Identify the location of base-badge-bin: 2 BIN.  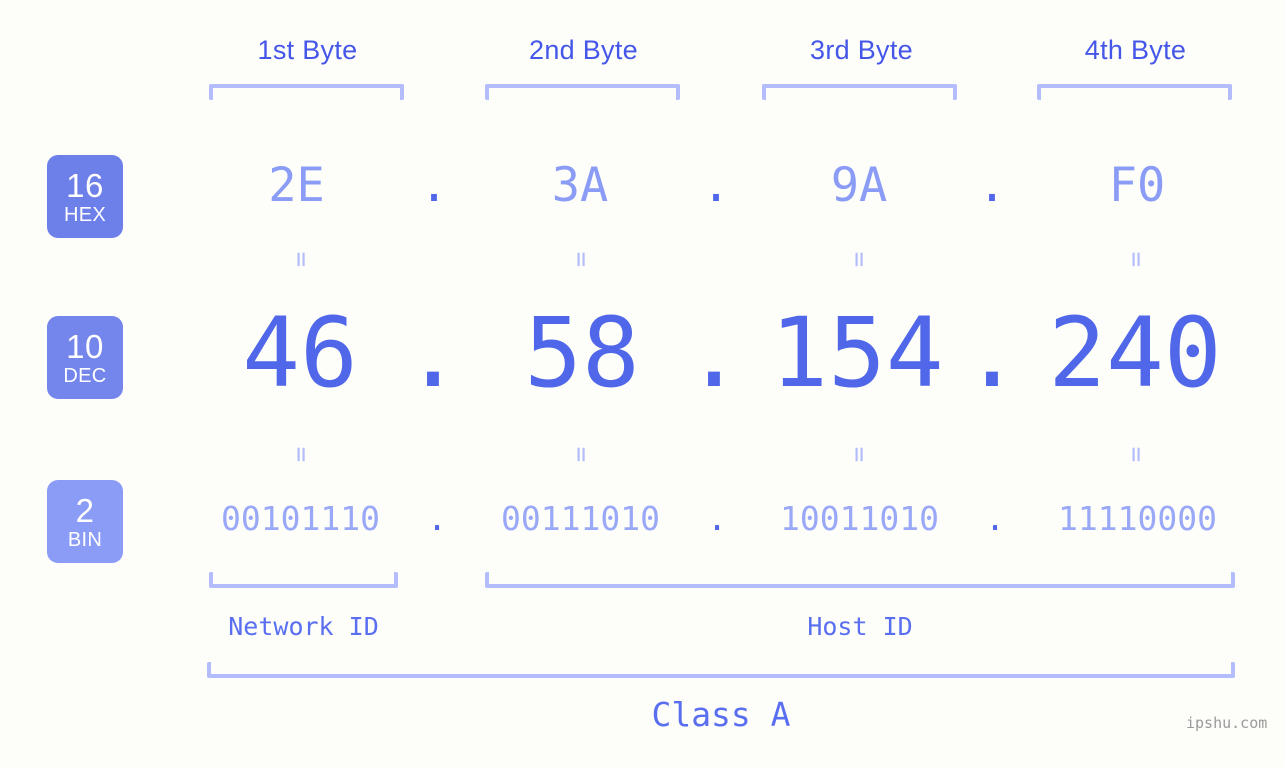
(85, 521).